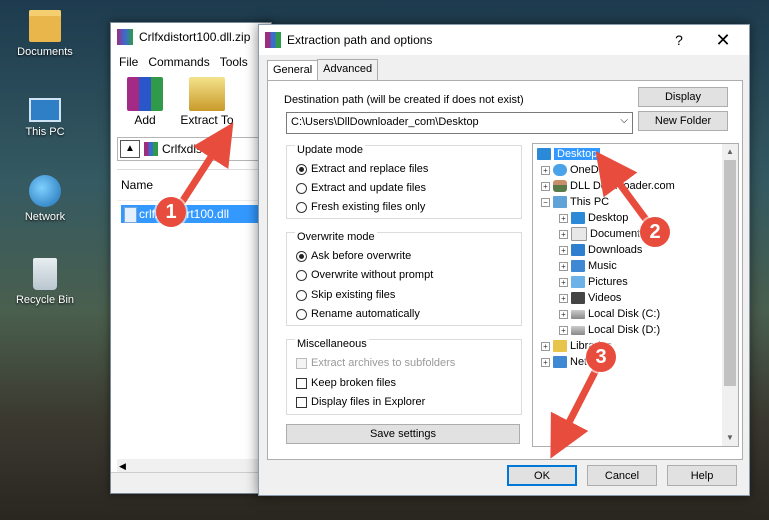 This screenshot has width=769, height=520. I want to click on ok-button: OK, so click(542, 475).